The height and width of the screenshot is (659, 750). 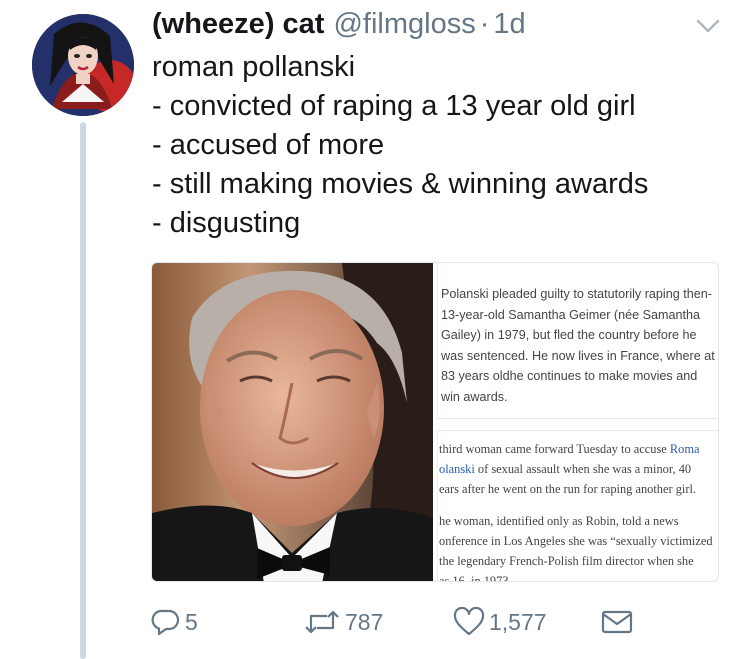 I want to click on tweet-line: roman pollanski, so click(x=254, y=67).